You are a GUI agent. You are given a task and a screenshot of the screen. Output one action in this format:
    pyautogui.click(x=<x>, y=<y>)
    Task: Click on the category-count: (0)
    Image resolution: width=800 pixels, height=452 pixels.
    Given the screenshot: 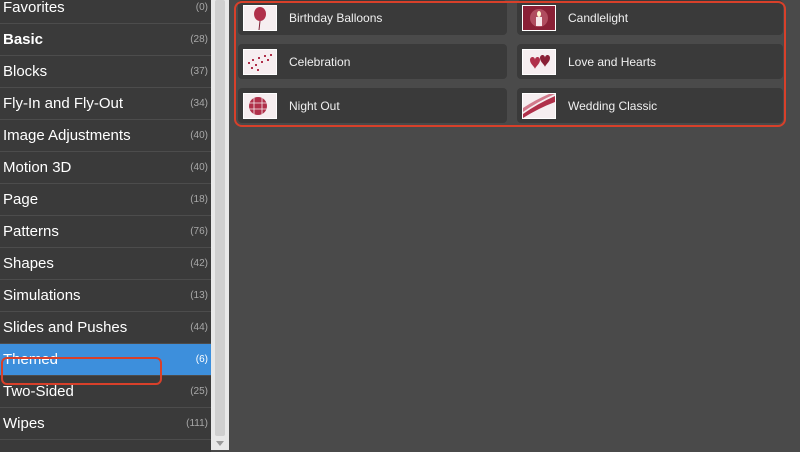 What is the action you would take?
    pyautogui.click(x=201, y=7)
    